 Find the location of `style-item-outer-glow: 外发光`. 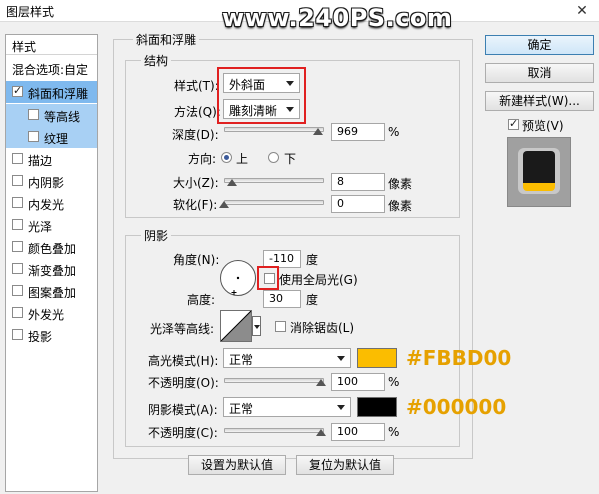

style-item-outer-glow: 外发光 is located at coordinates (51, 313).